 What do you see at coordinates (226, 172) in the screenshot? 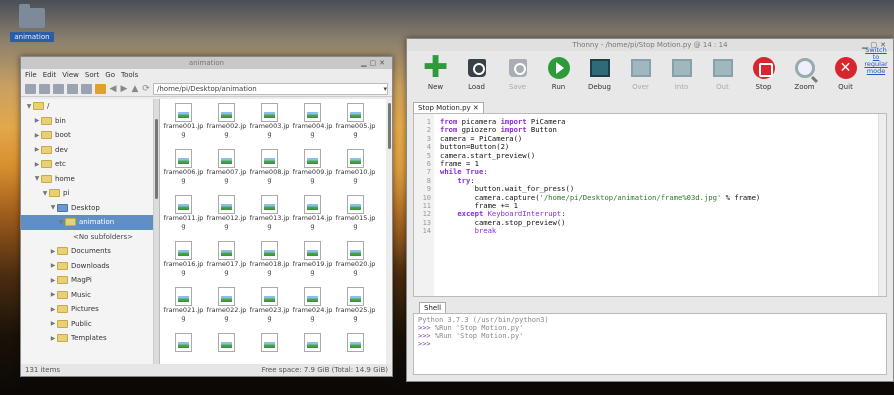
I see `file-item: frame007.jp g` at bounding box center [226, 172].